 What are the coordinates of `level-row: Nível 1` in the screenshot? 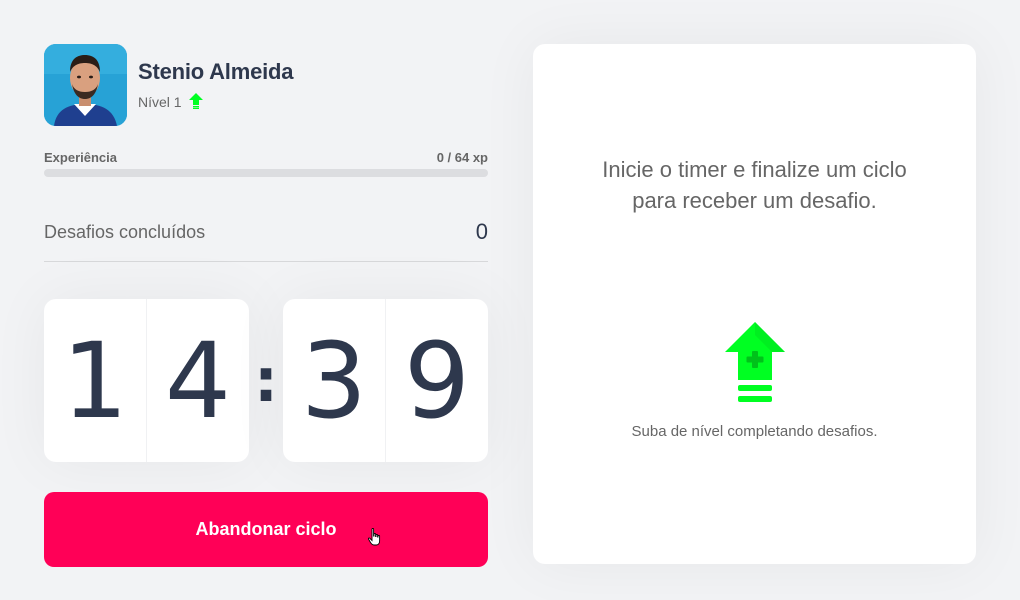 It's located at (215, 102).